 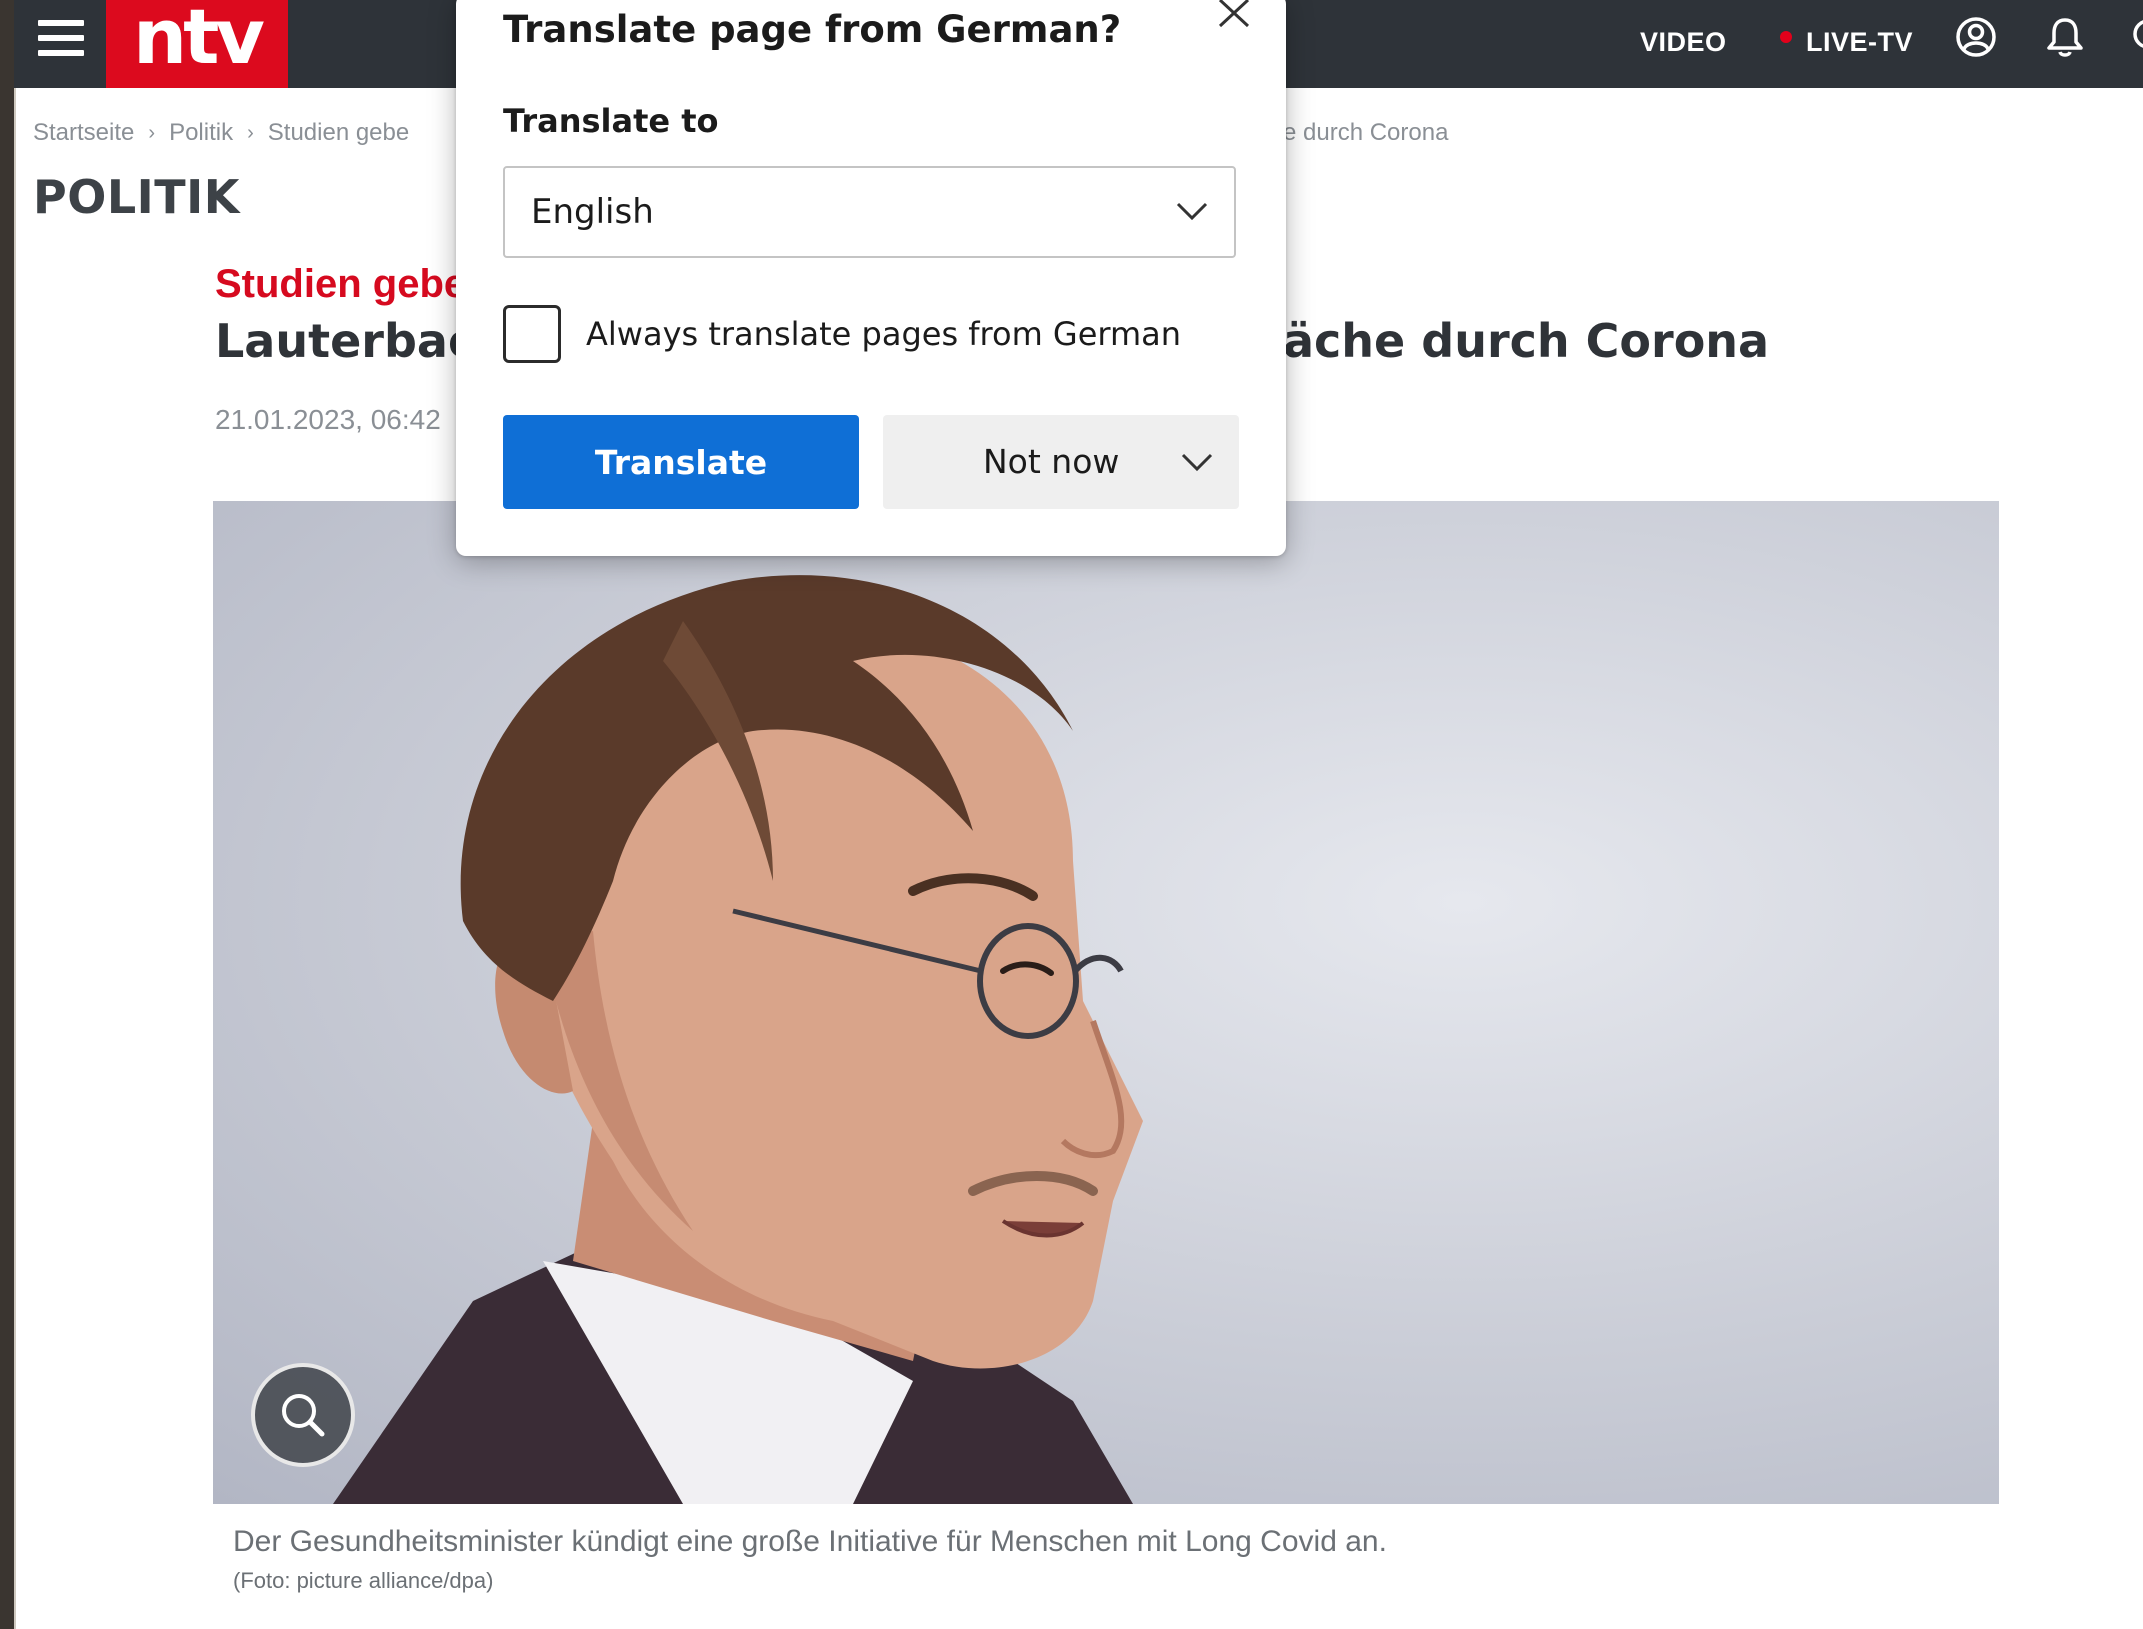 I want to click on bell-icon, so click(x=2065, y=37).